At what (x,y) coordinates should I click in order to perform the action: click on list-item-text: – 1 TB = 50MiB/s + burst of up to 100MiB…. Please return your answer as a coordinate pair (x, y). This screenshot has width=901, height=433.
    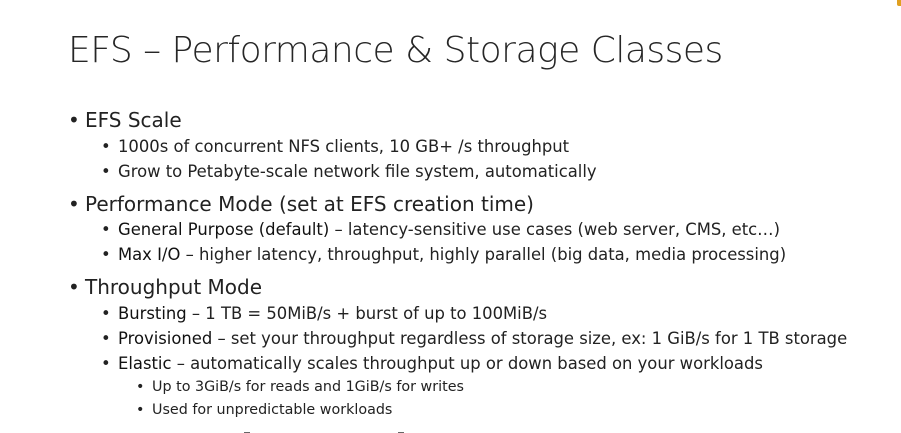
    Looking at the image, I should click on (367, 313).